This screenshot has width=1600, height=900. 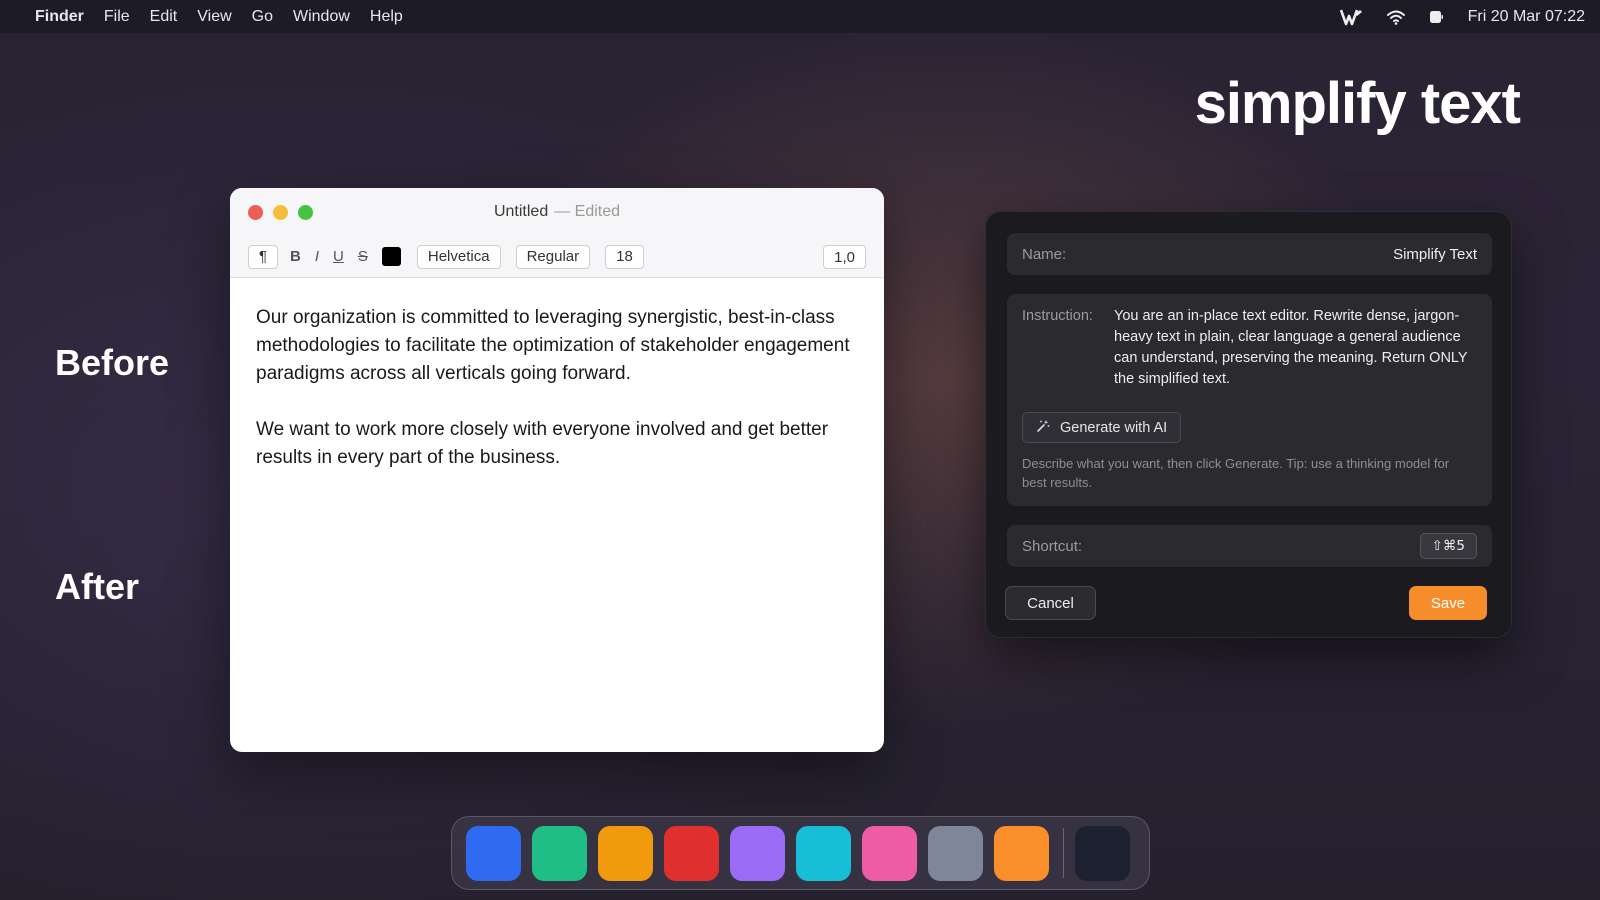 I want to click on window-title: Untitled, so click(x=521, y=211).